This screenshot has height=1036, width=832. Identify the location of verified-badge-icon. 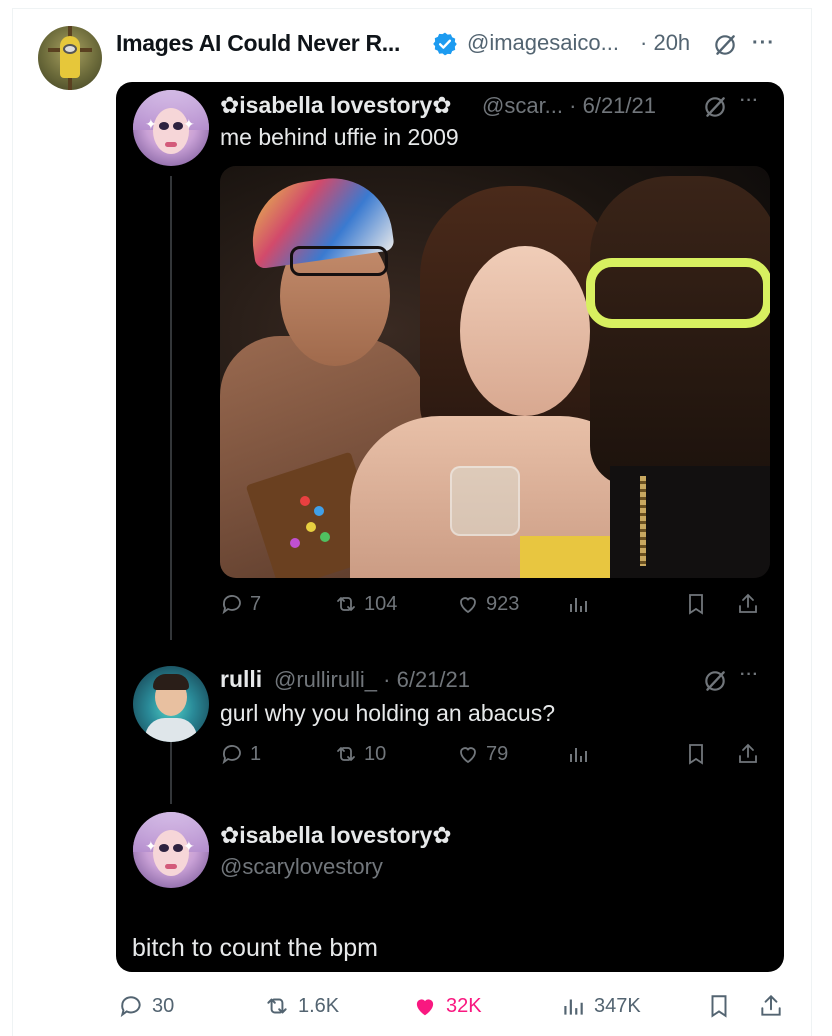
(445, 44).